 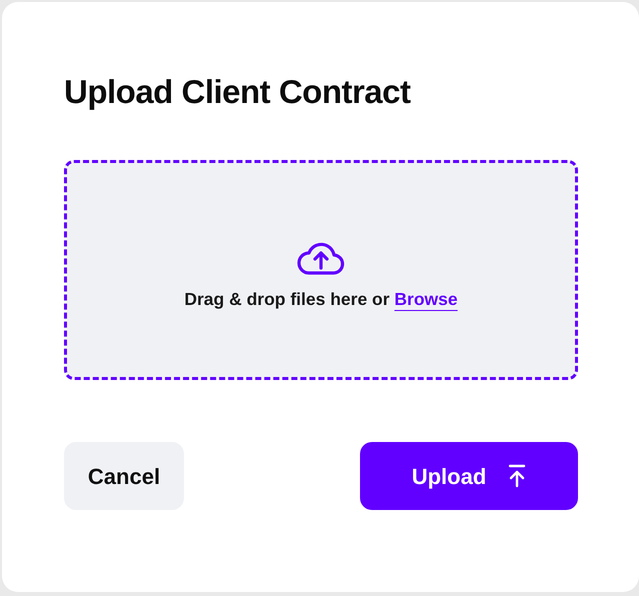 What do you see at coordinates (469, 476) in the screenshot?
I see `upload-button: Upload` at bounding box center [469, 476].